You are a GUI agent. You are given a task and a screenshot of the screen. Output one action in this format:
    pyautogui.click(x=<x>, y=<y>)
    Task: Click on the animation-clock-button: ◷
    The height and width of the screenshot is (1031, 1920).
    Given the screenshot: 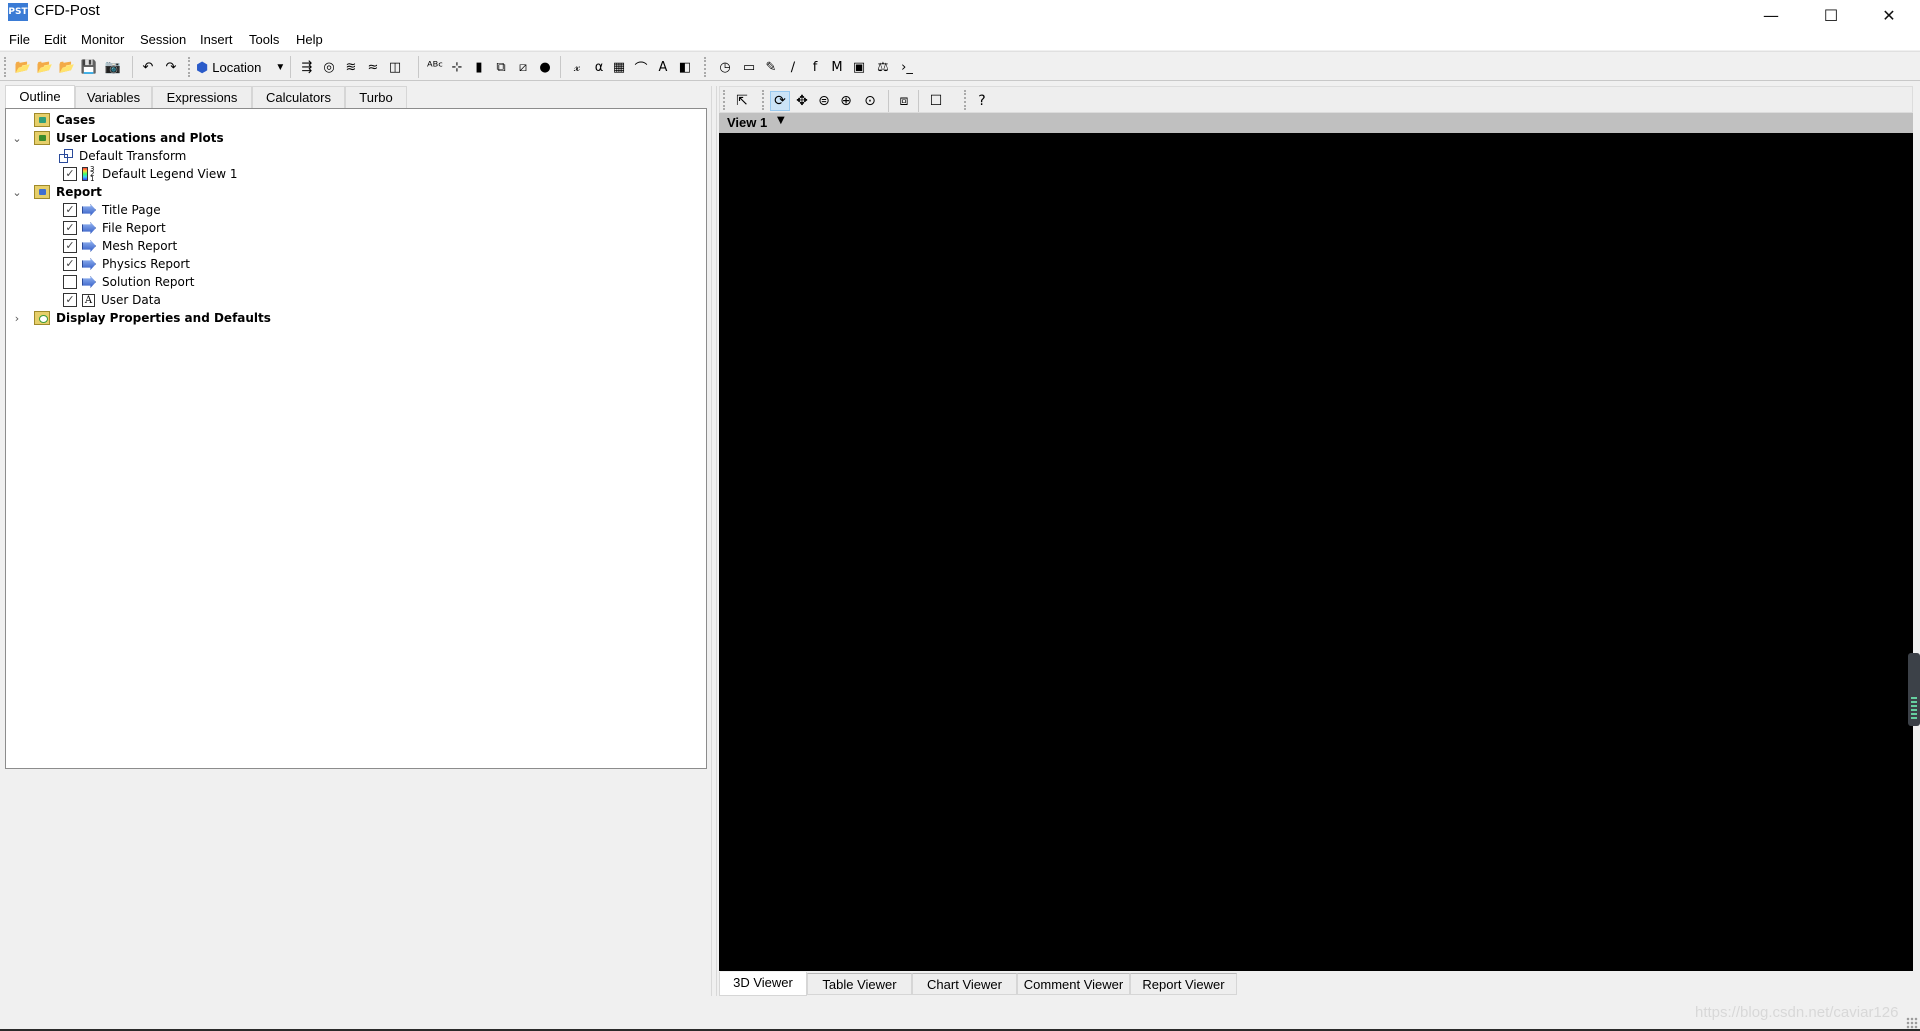 What is the action you would take?
    pyautogui.click(x=725, y=67)
    